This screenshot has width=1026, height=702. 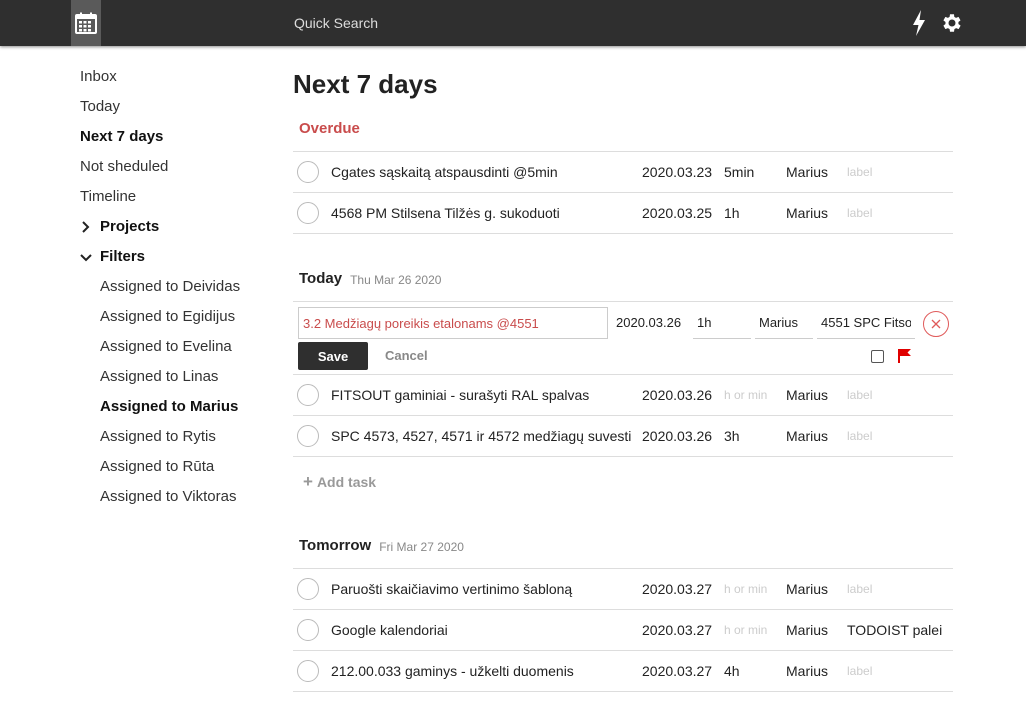 What do you see at coordinates (739, 172) in the screenshot?
I see `task-duration: 5min` at bounding box center [739, 172].